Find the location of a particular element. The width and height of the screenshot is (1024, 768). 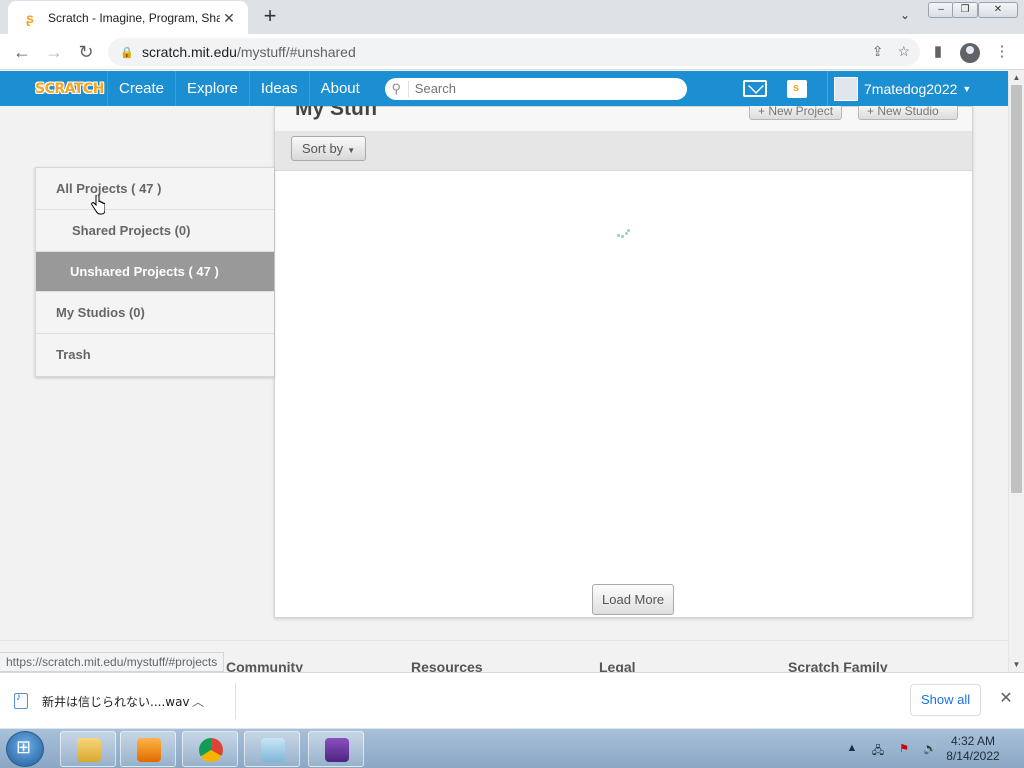

windows-start-button is located at coordinates (25, 749).